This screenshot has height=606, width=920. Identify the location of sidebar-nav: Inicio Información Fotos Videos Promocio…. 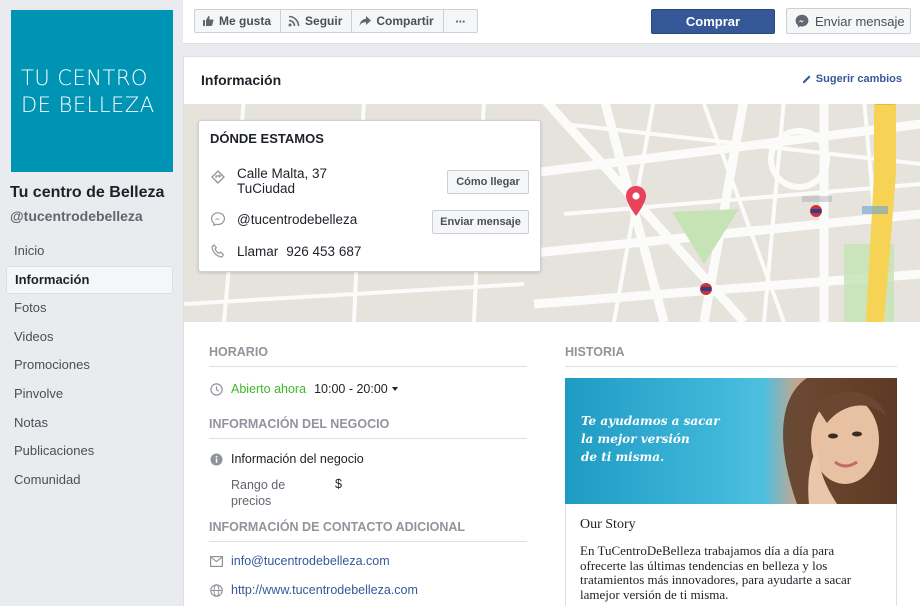
(89, 365).